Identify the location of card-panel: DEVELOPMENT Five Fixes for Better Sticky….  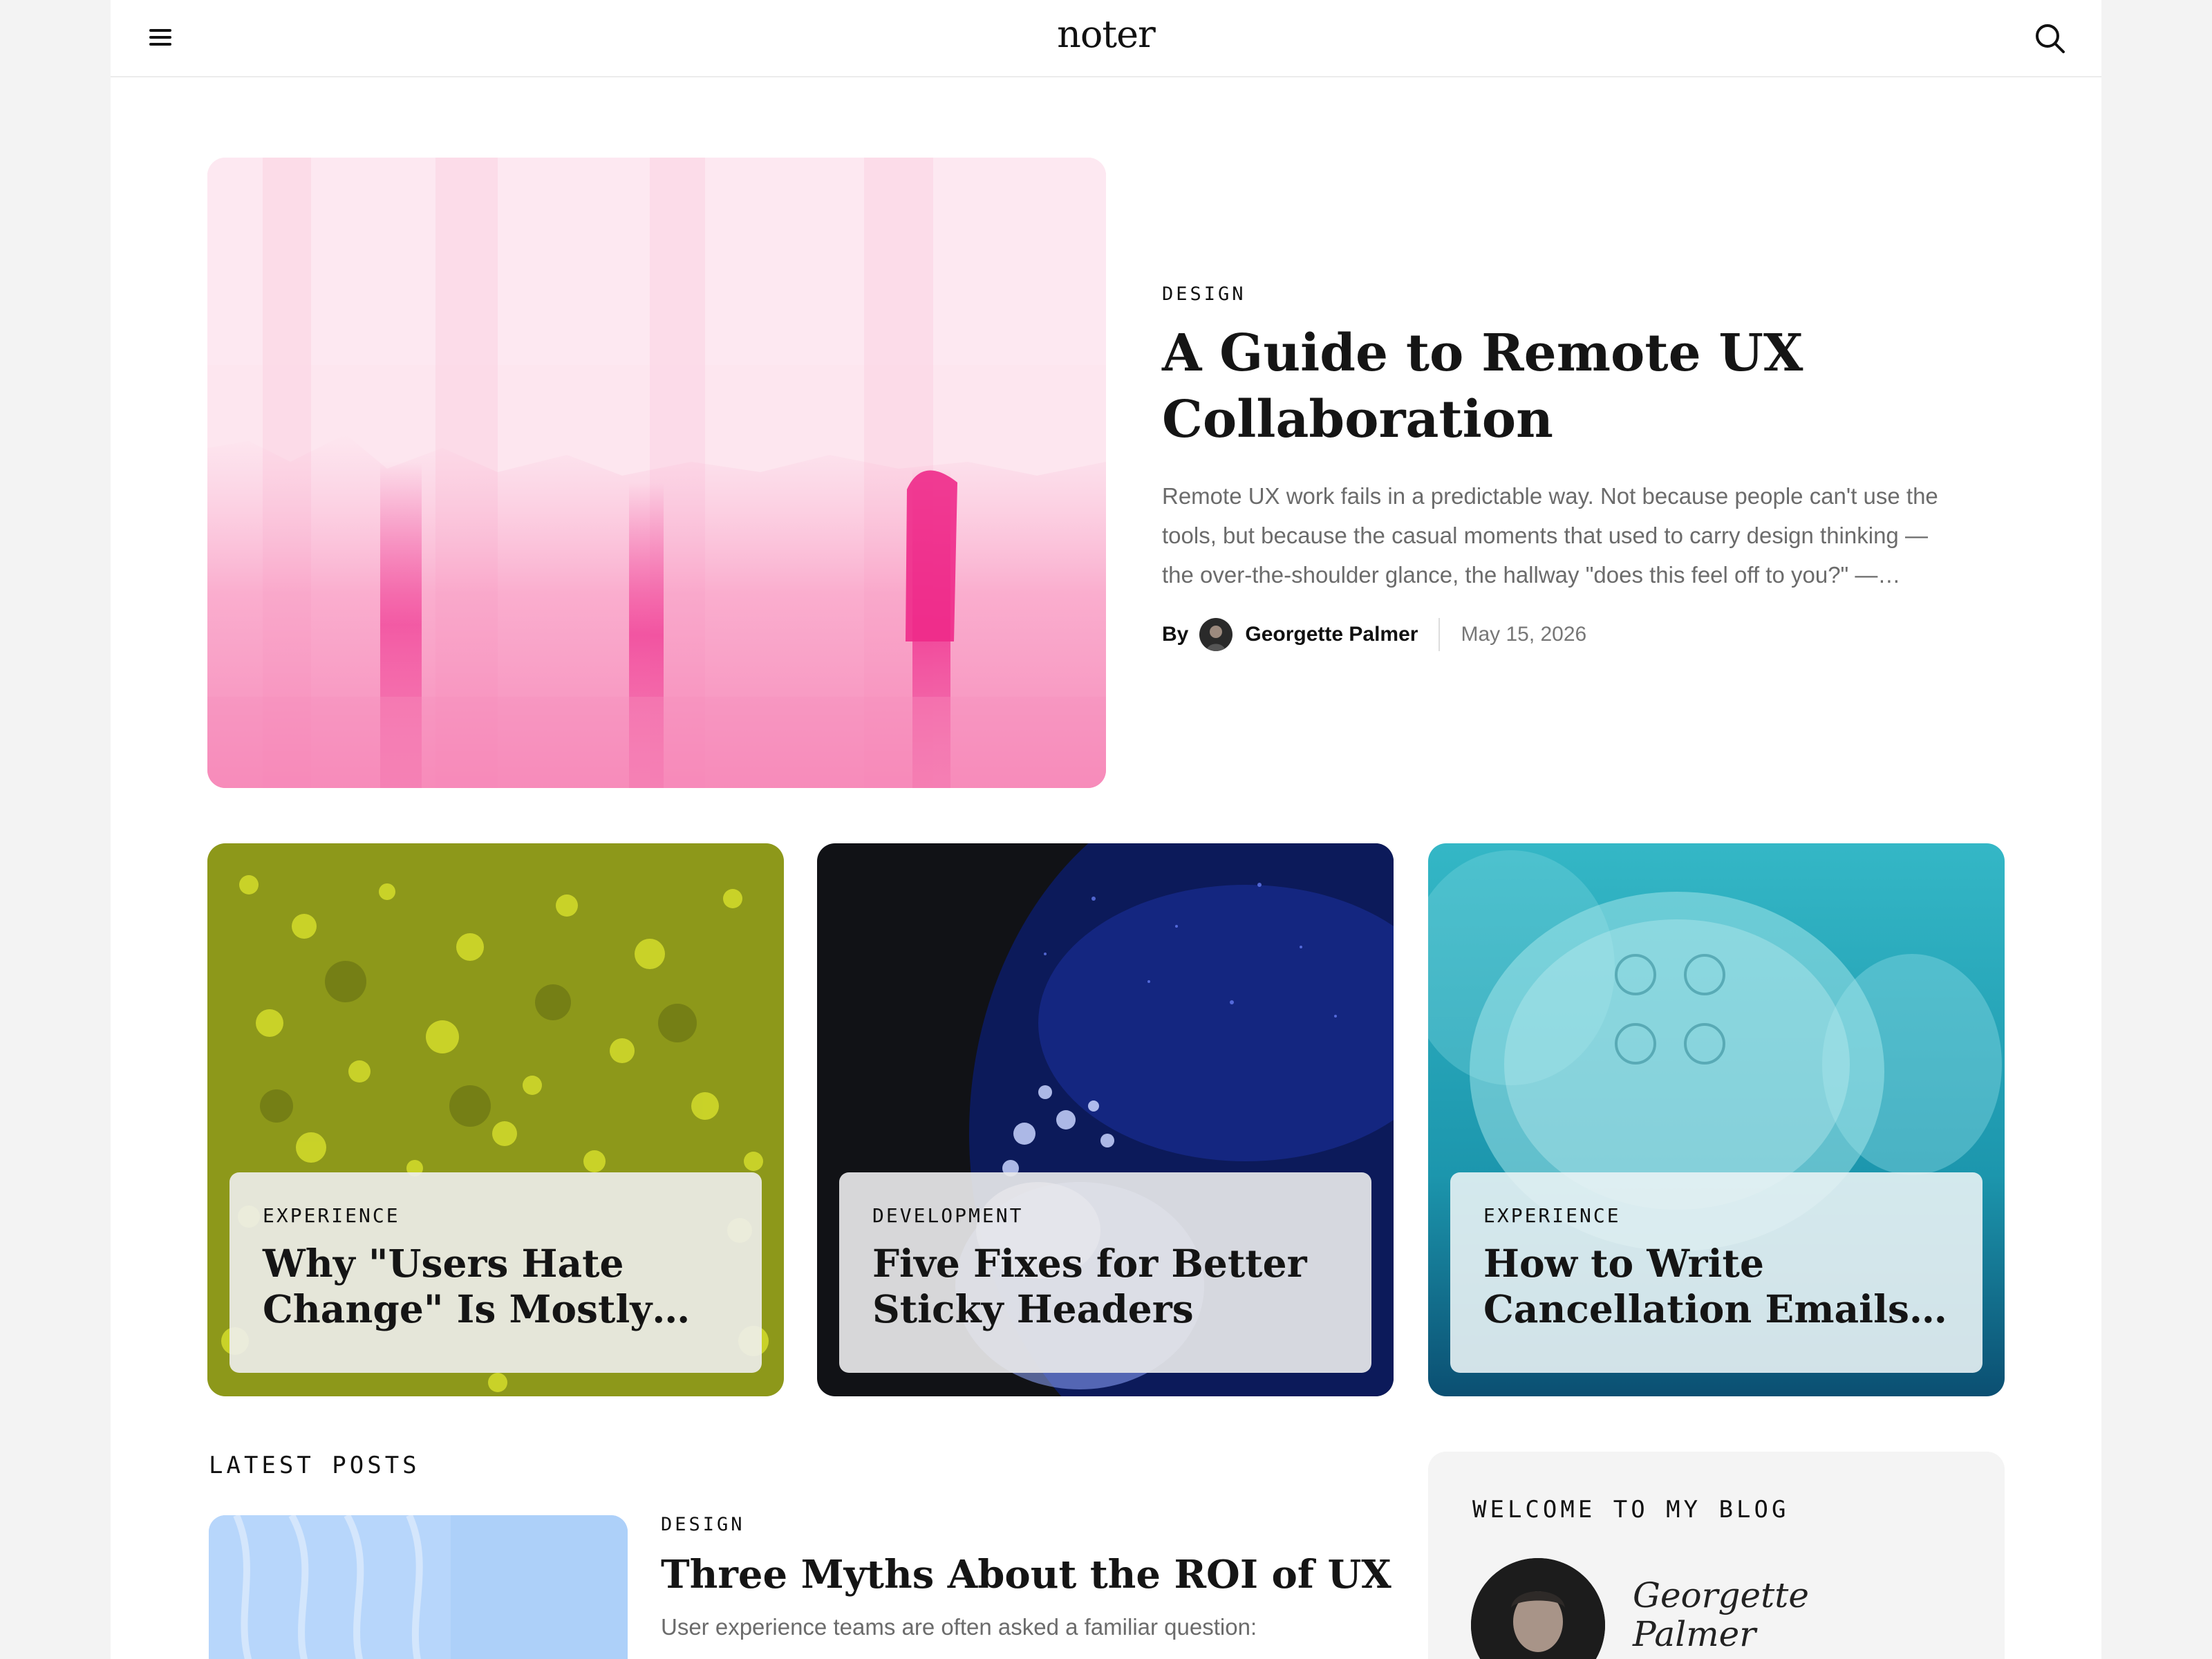
(1105, 1272).